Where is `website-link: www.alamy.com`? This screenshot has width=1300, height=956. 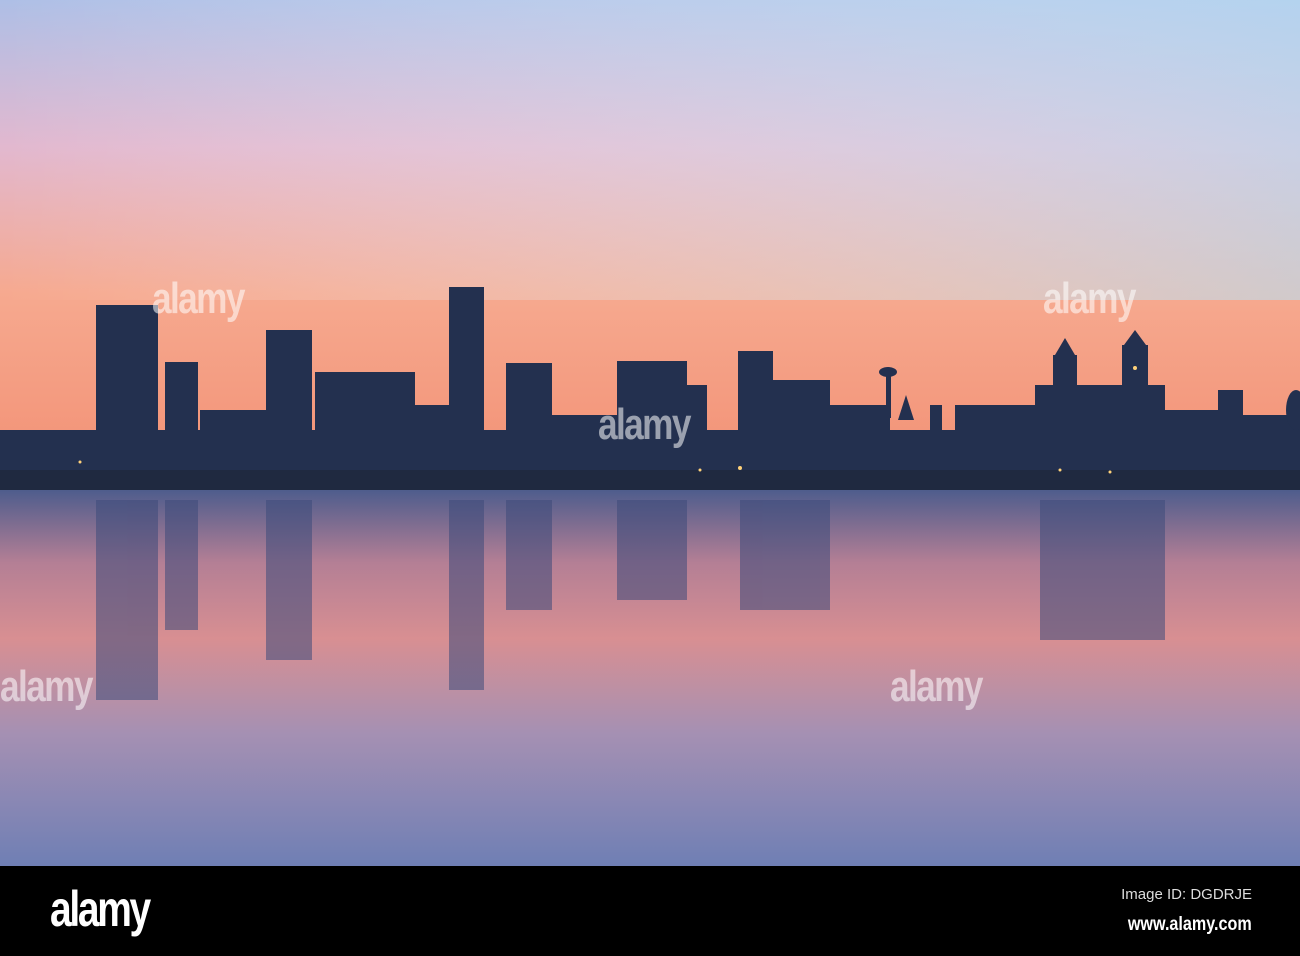
website-link: www.alamy.com is located at coordinates (1190, 925).